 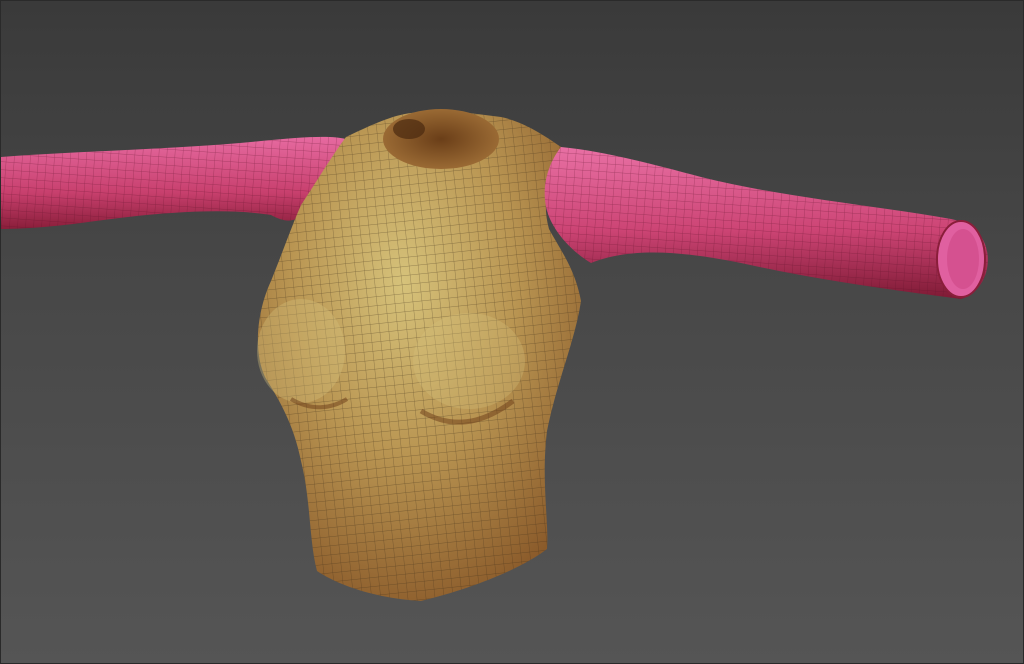 What do you see at coordinates (173, 182) in the screenshot?
I see `left-sleeve` at bounding box center [173, 182].